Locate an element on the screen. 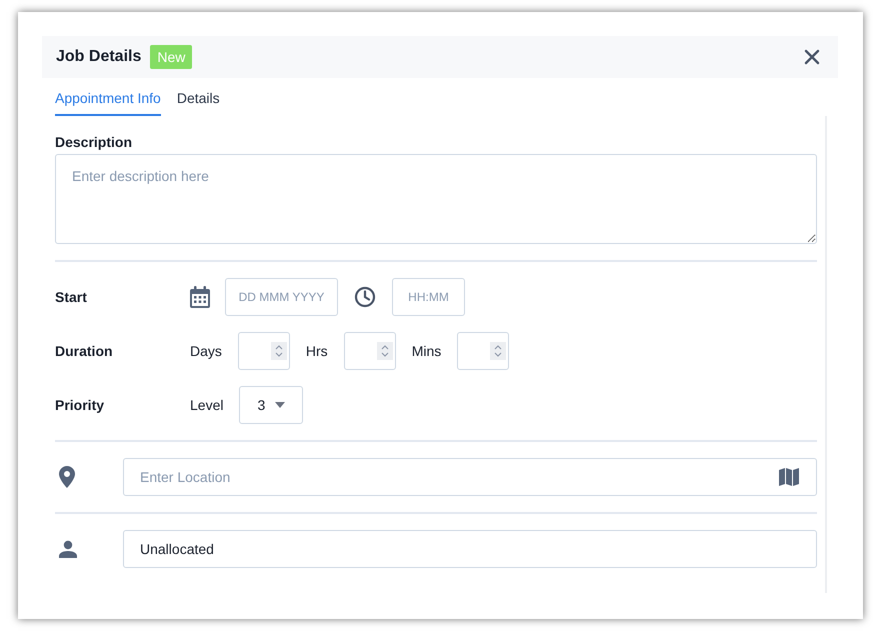 The image size is (873, 637). calendar-icon is located at coordinates (200, 297).